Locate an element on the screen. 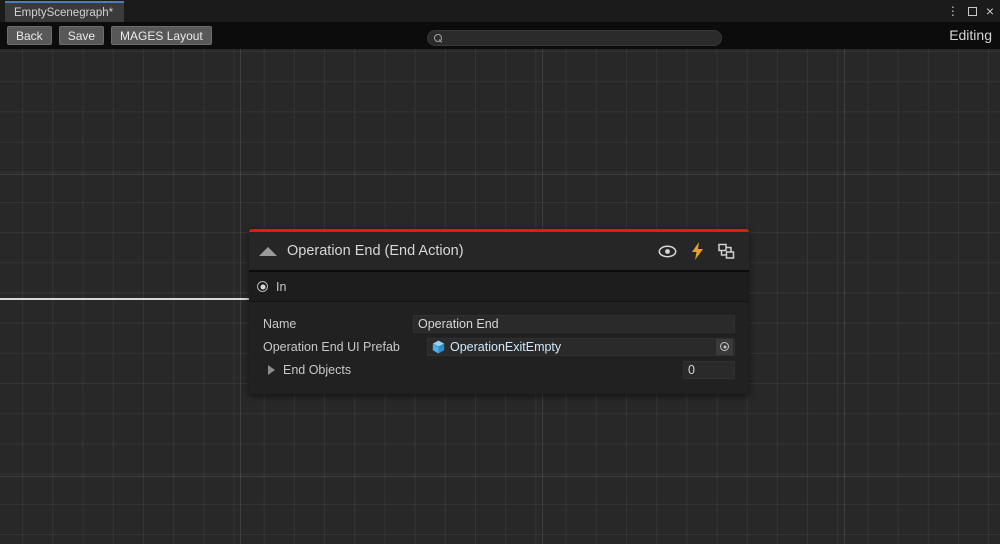  name-input: Operation End is located at coordinates (574, 323).